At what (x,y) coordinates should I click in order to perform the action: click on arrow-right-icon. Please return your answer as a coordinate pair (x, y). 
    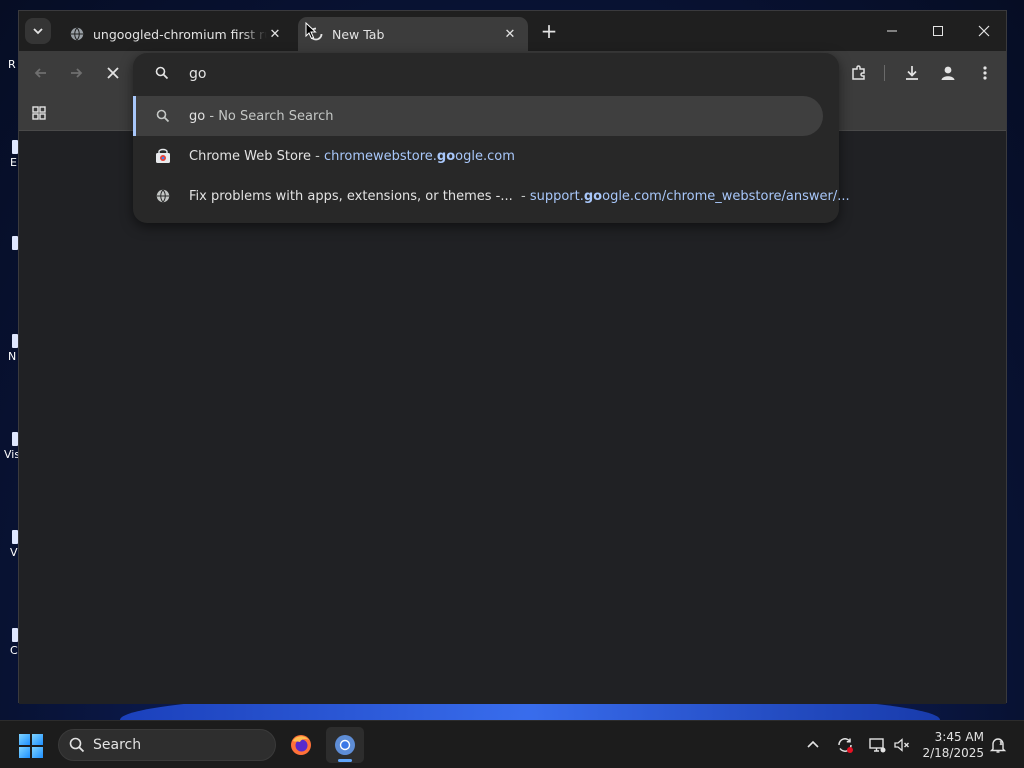
    Looking at the image, I should click on (77, 73).